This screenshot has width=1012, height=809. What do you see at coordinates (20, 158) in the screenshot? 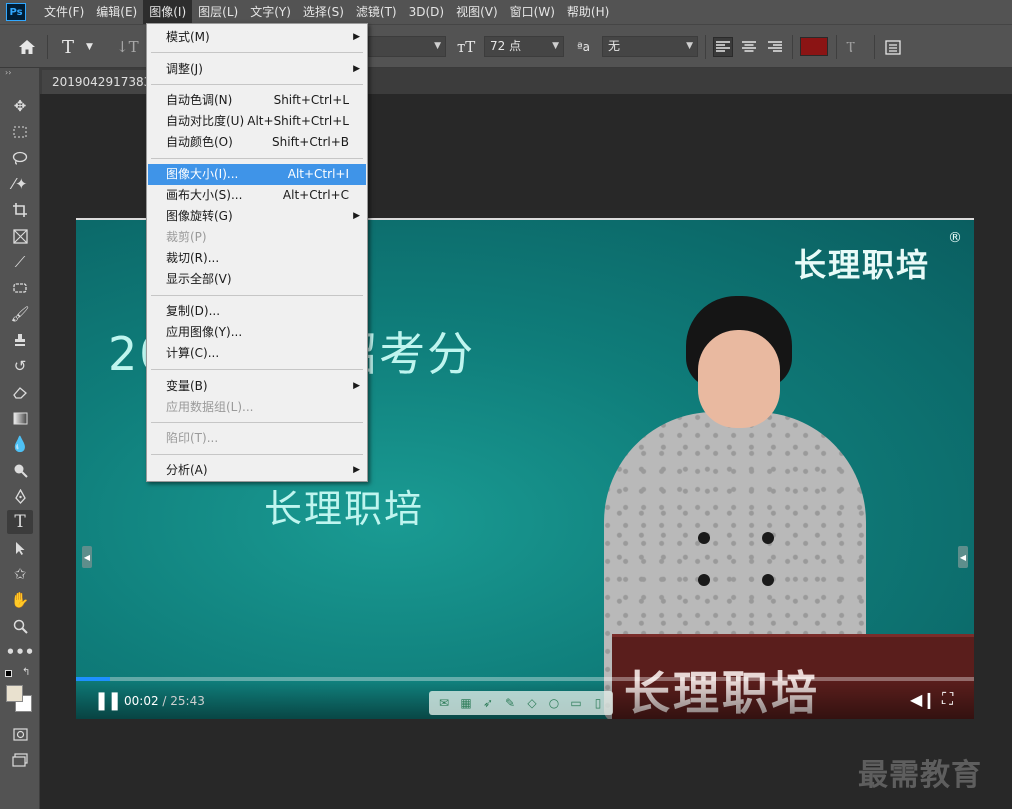
I see `lasso-tool-icon` at bounding box center [20, 158].